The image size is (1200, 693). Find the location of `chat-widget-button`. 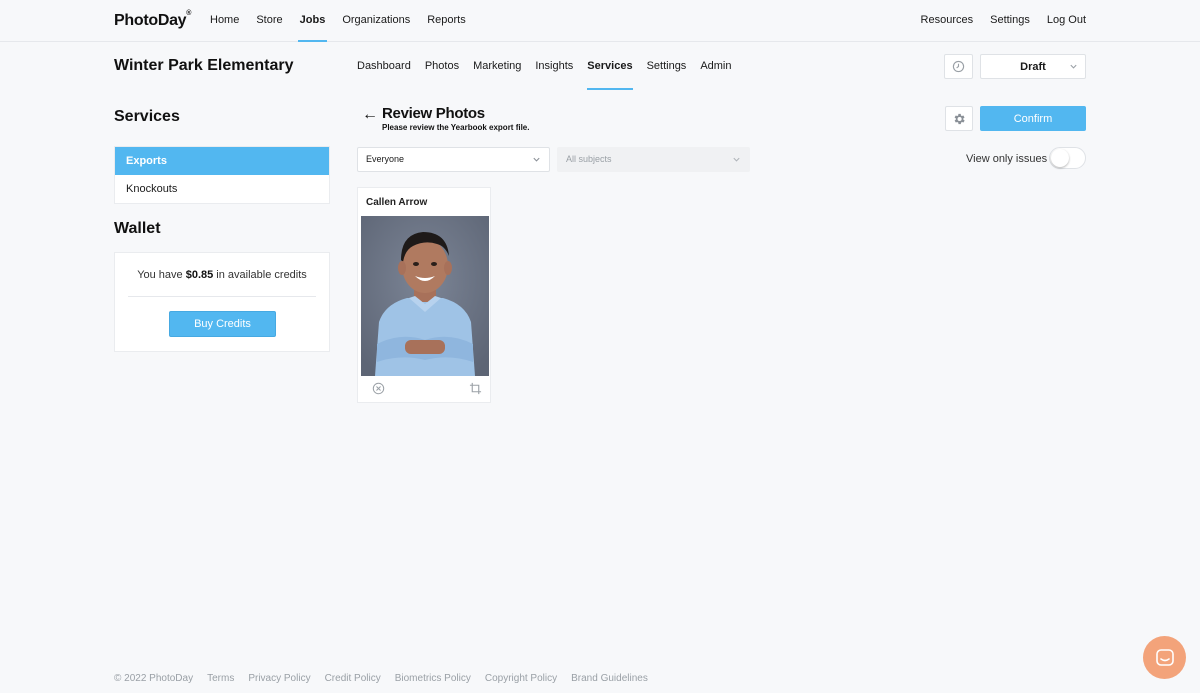

chat-widget-button is located at coordinates (1164, 657).